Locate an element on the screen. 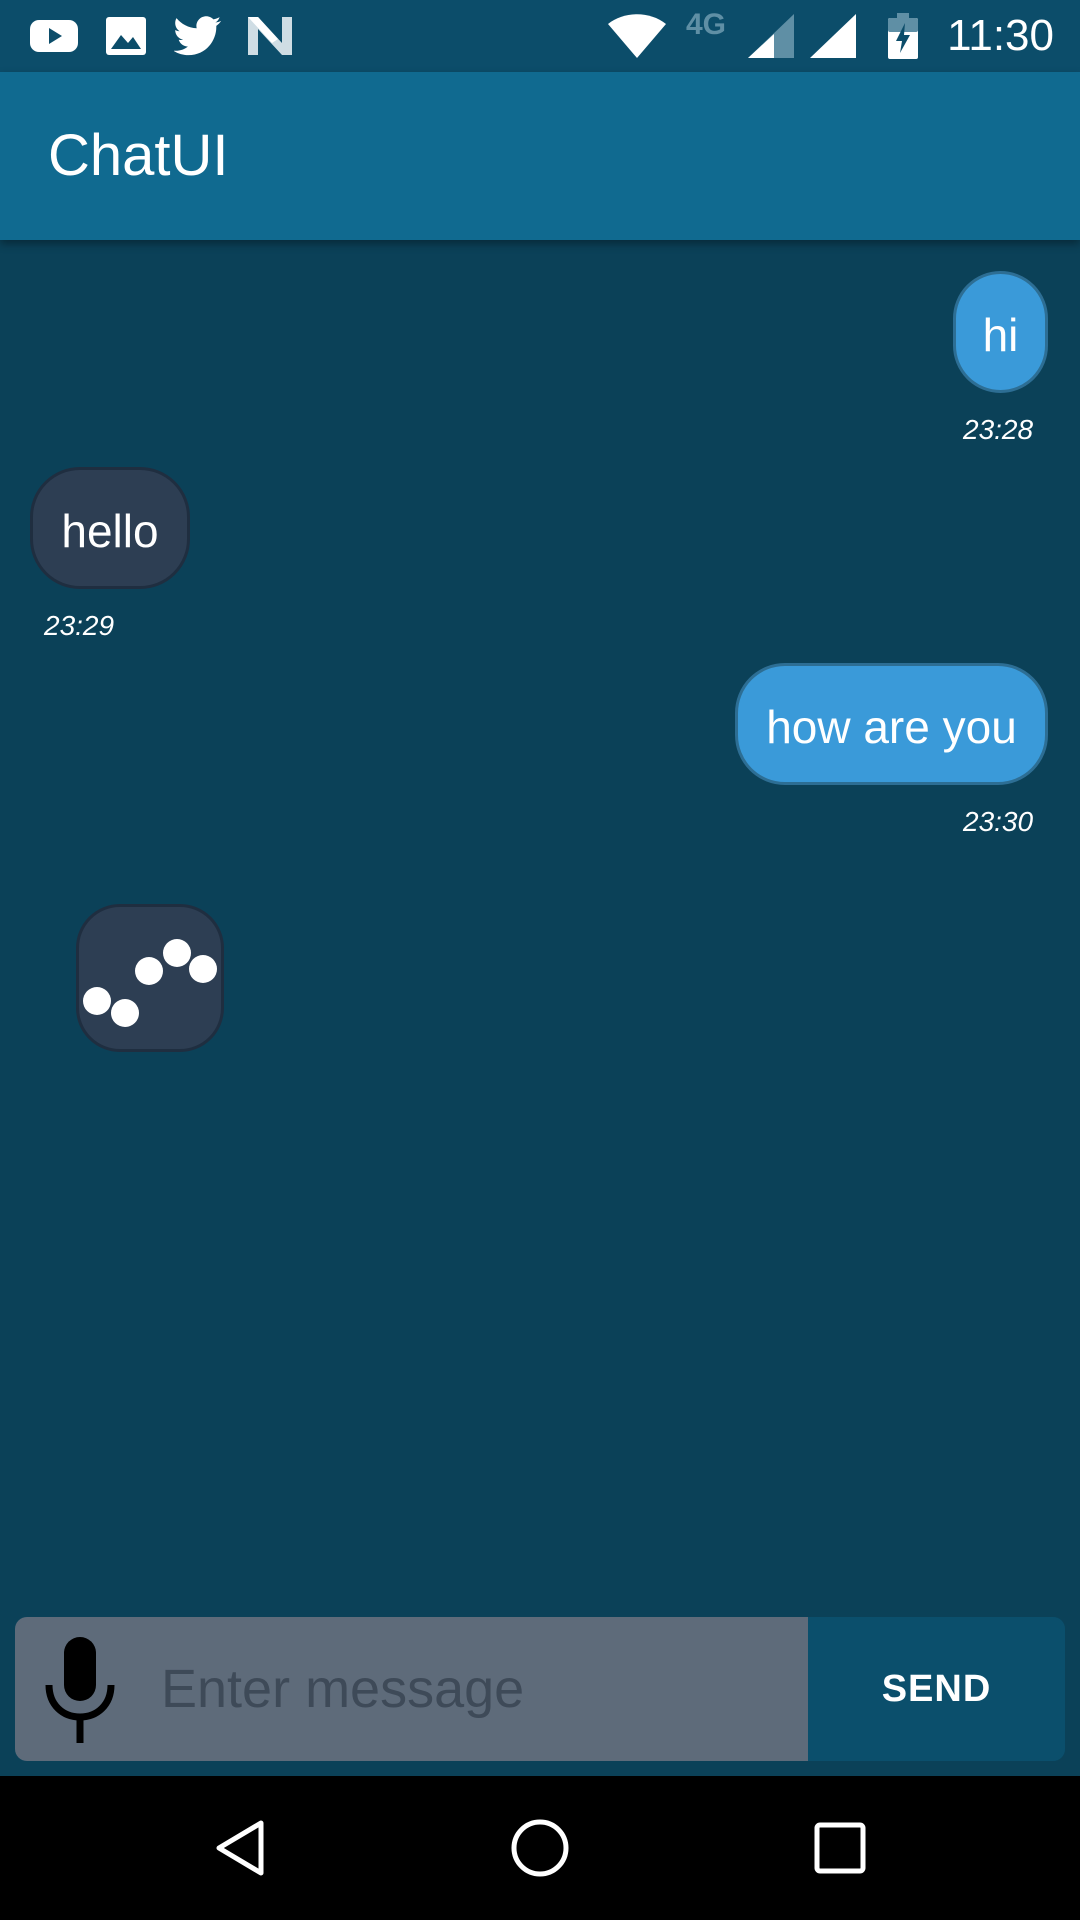 The width and height of the screenshot is (1080, 1920). status-bar: 4G 11:30 is located at coordinates (540, 36).